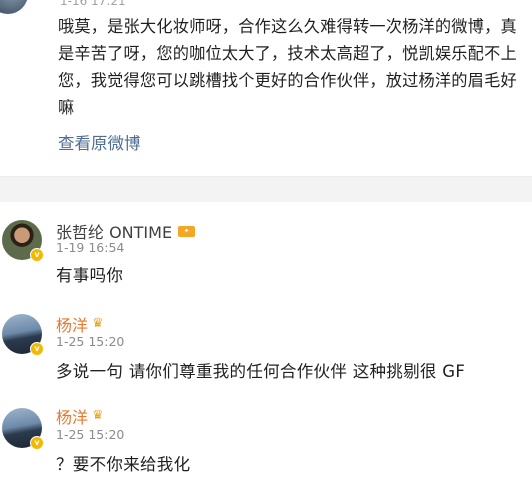 The image size is (532, 482). What do you see at coordinates (266, 189) in the screenshot?
I see `section-divider` at bounding box center [266, 189].